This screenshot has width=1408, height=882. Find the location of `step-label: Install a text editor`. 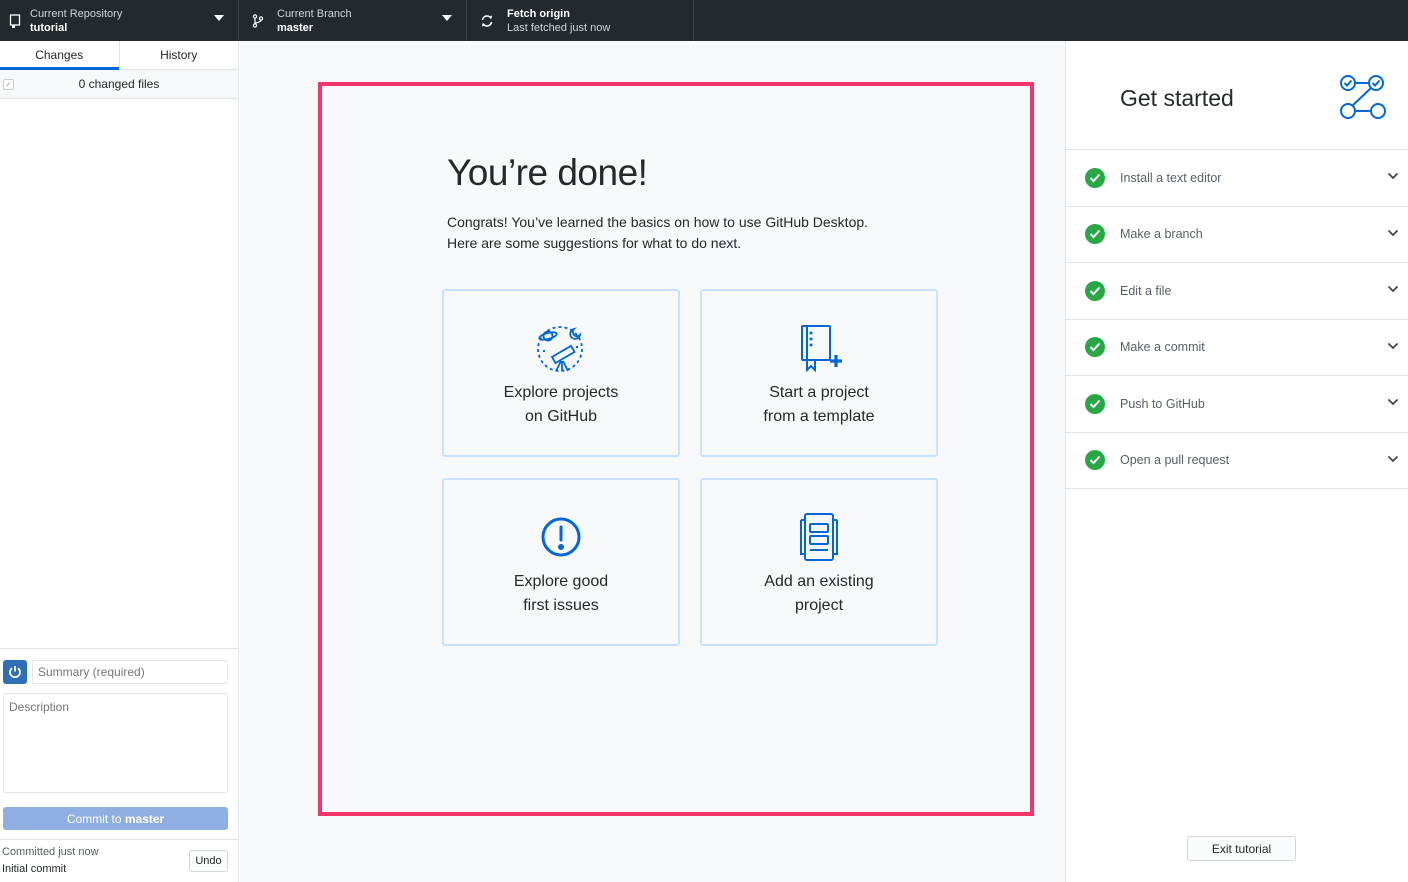

step-label: Install a text editor is located at coordinates (1171, 177).